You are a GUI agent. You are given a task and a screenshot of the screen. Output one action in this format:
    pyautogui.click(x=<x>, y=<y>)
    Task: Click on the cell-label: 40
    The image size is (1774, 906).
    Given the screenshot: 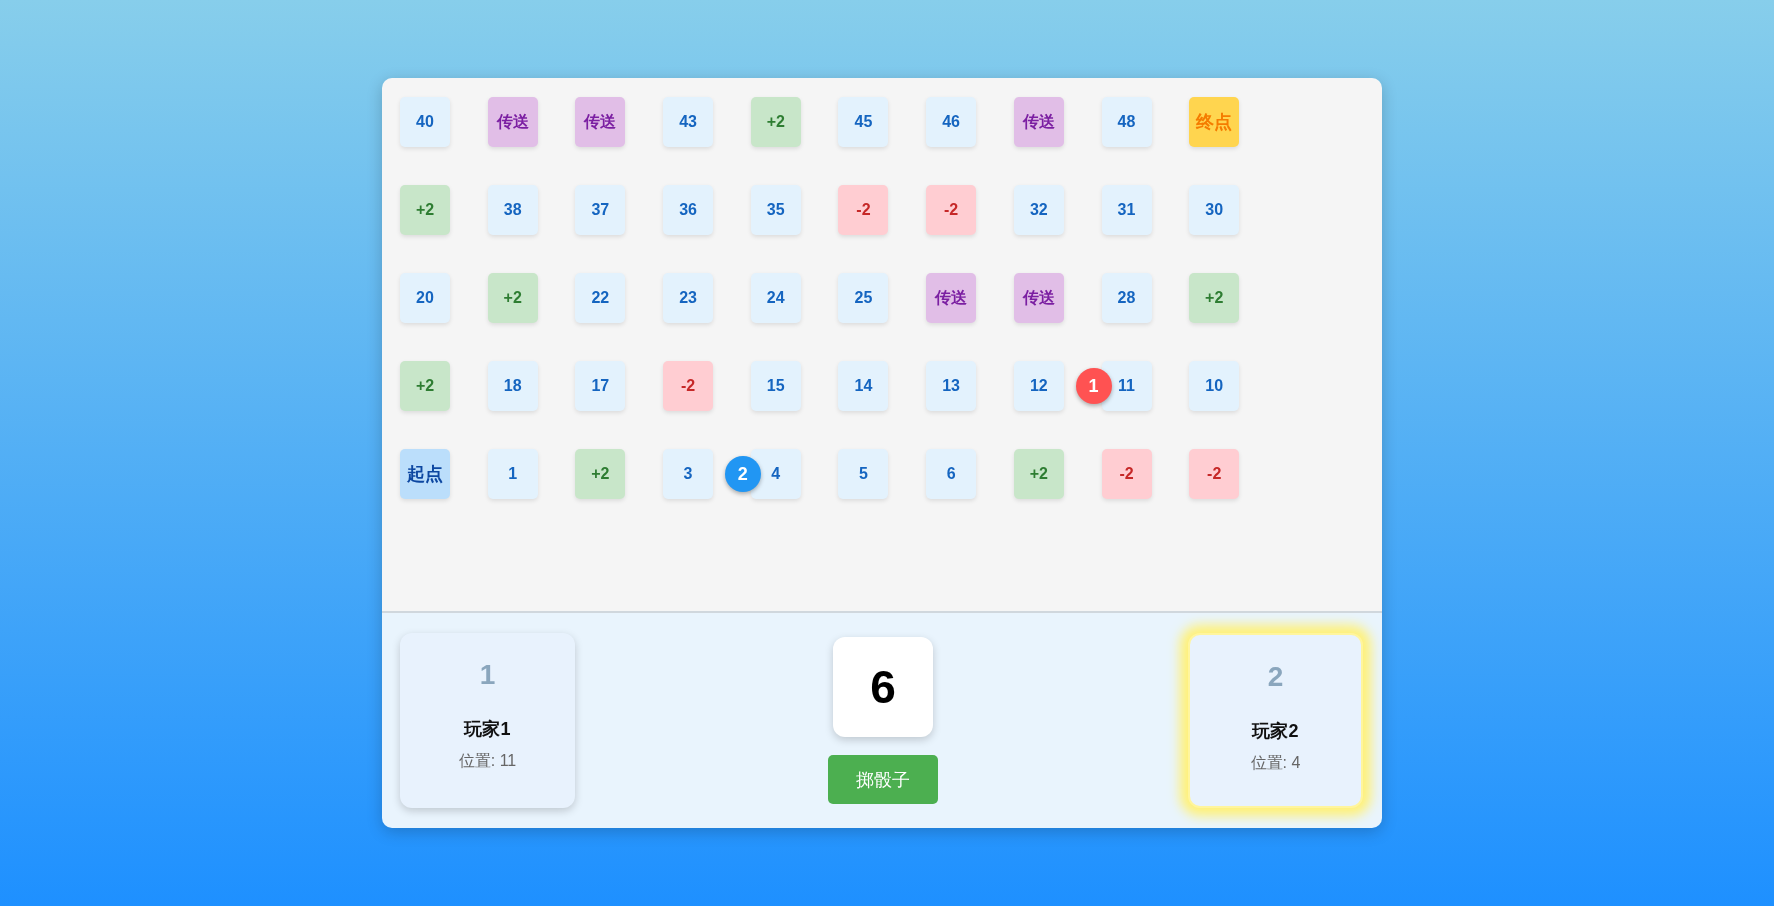 What is the action you would take?
    pyautogui.click(x=425, y=122)
    